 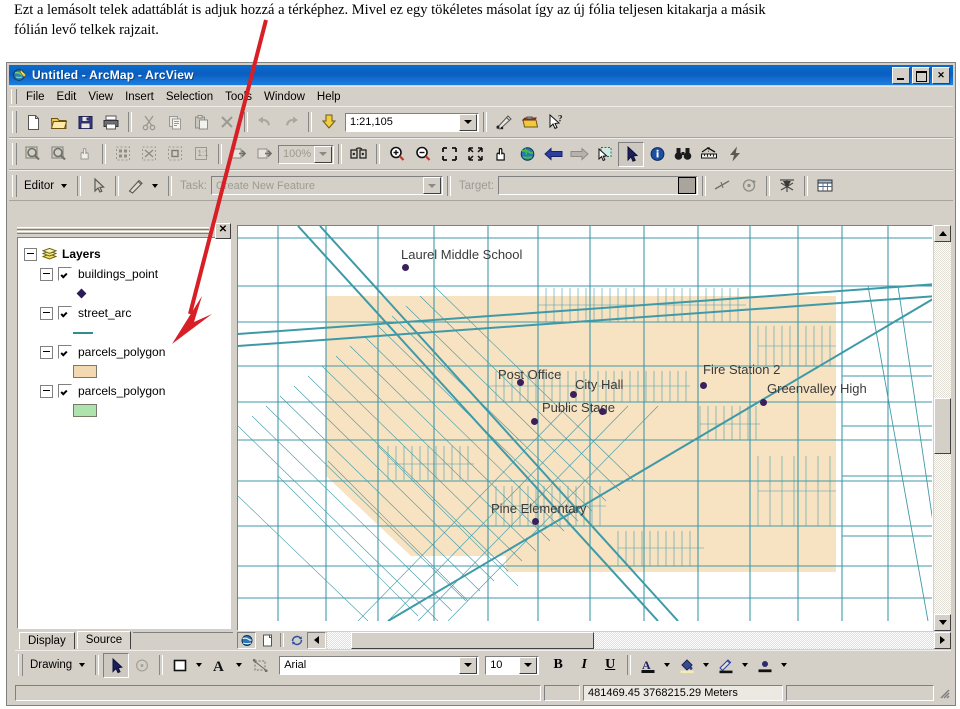 What do you see at coordinates (227, 122) in the screenshot?
I see `delete-x-icon` at bounding box center [227, 122].